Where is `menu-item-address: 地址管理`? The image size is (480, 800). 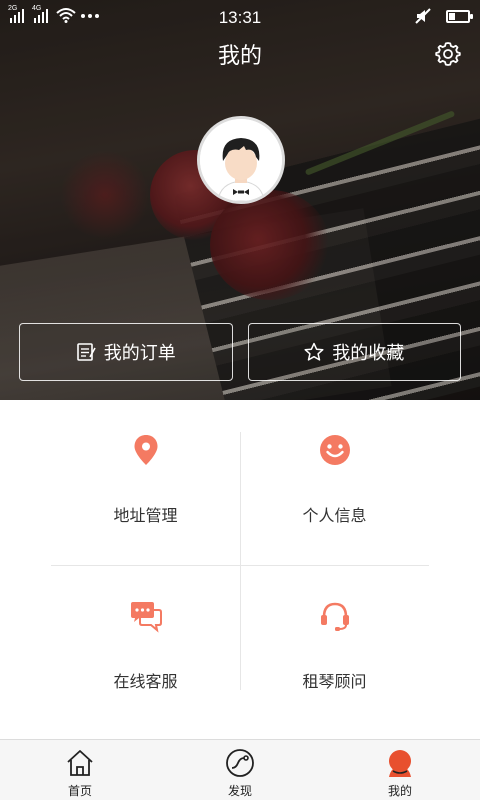
menu-item-address: 地址管理 is located at coordinates (145, 497).